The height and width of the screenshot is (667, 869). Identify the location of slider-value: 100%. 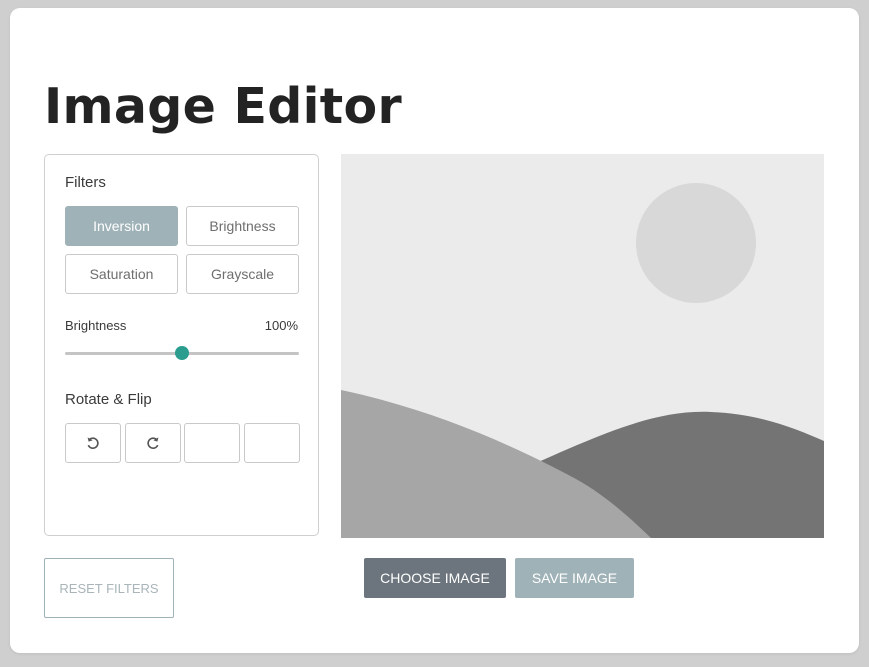
(281, 325).